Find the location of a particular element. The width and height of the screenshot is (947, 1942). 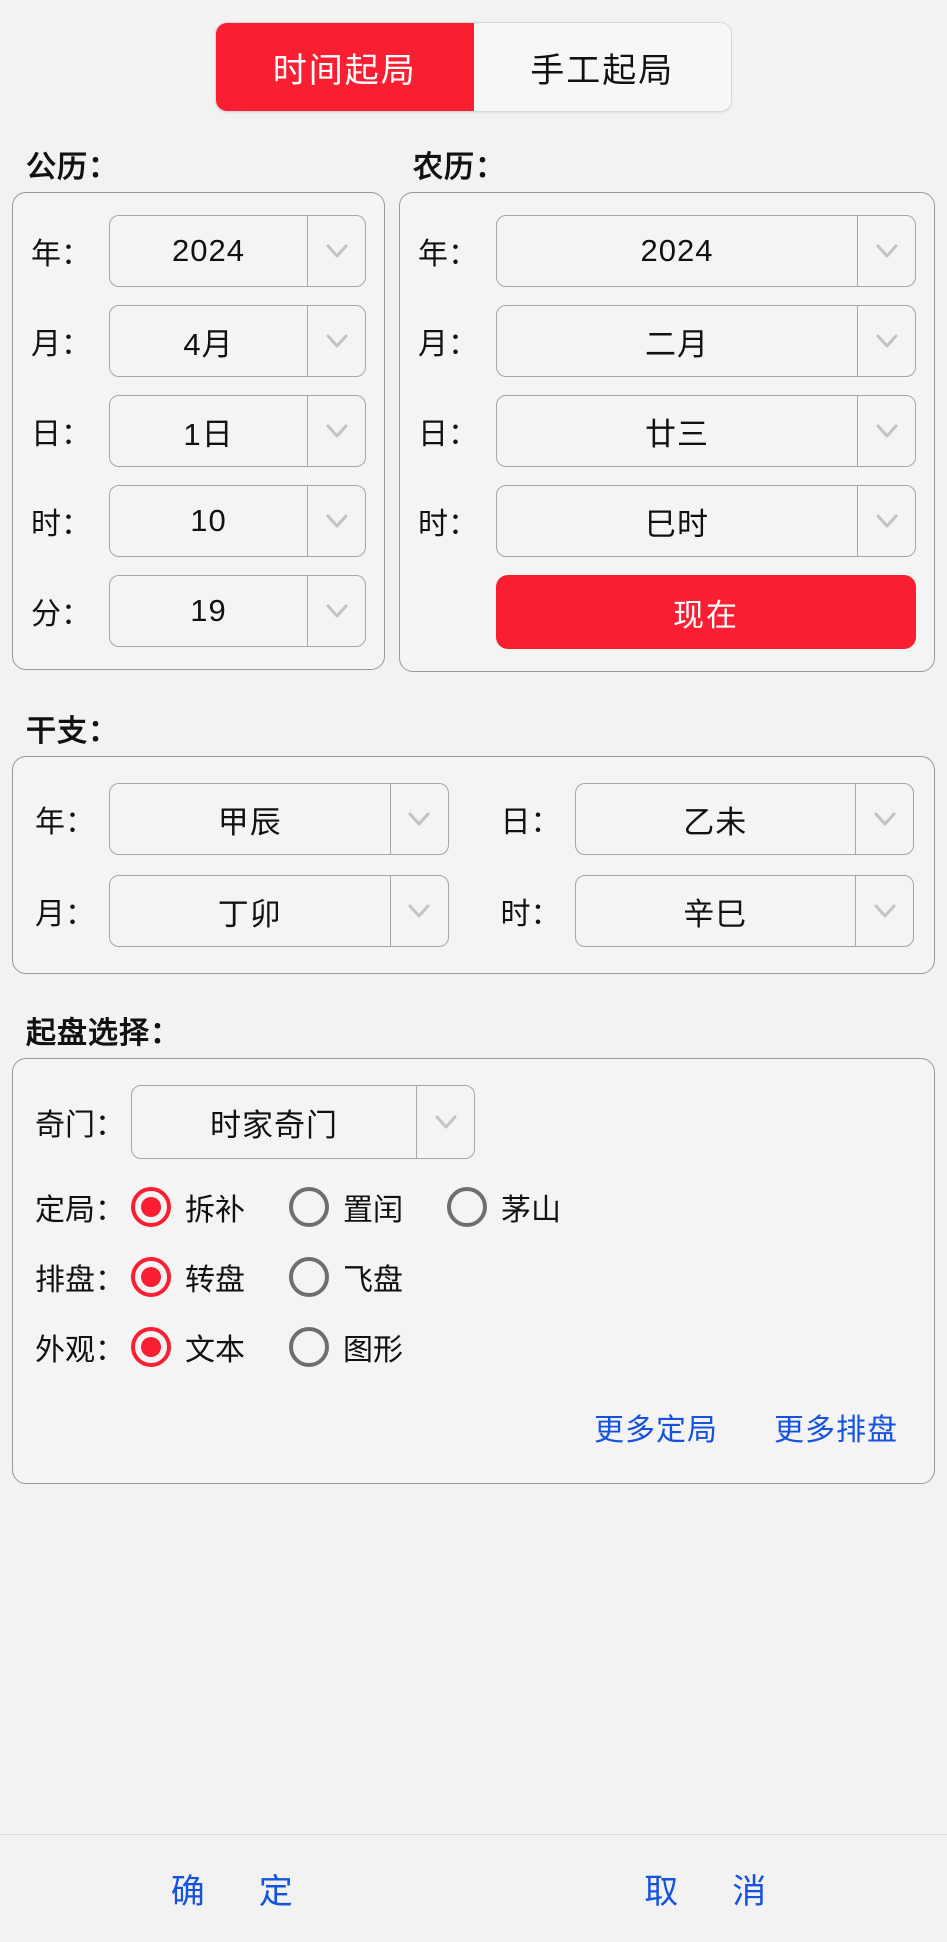

cancel-button-label: 取 消 is located at coordinates (710, 1888).